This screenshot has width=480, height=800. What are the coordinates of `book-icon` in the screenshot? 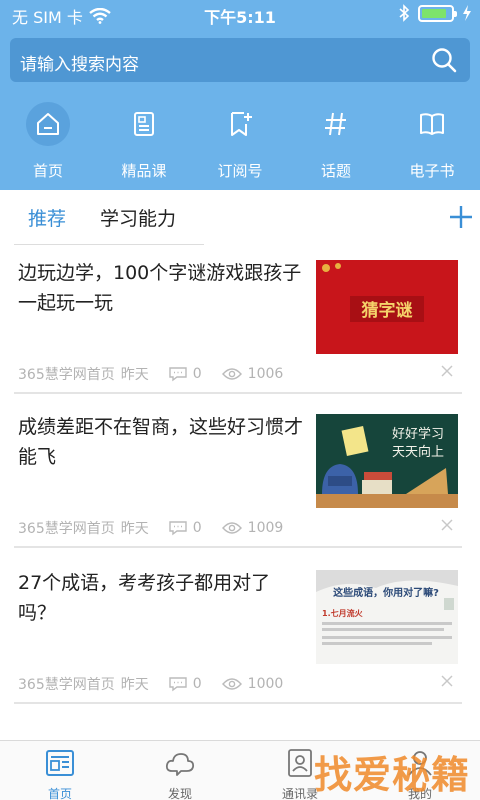 It's located at (432, 124).